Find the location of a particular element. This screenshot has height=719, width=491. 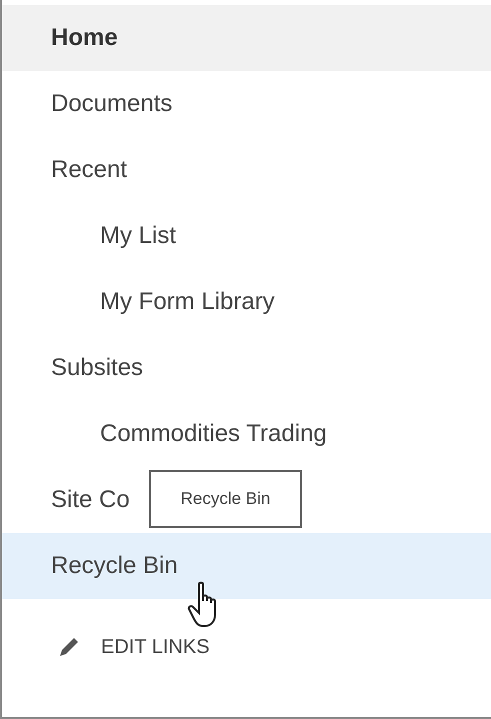

nav-link: Site Co is located at coordinates (90, 500).